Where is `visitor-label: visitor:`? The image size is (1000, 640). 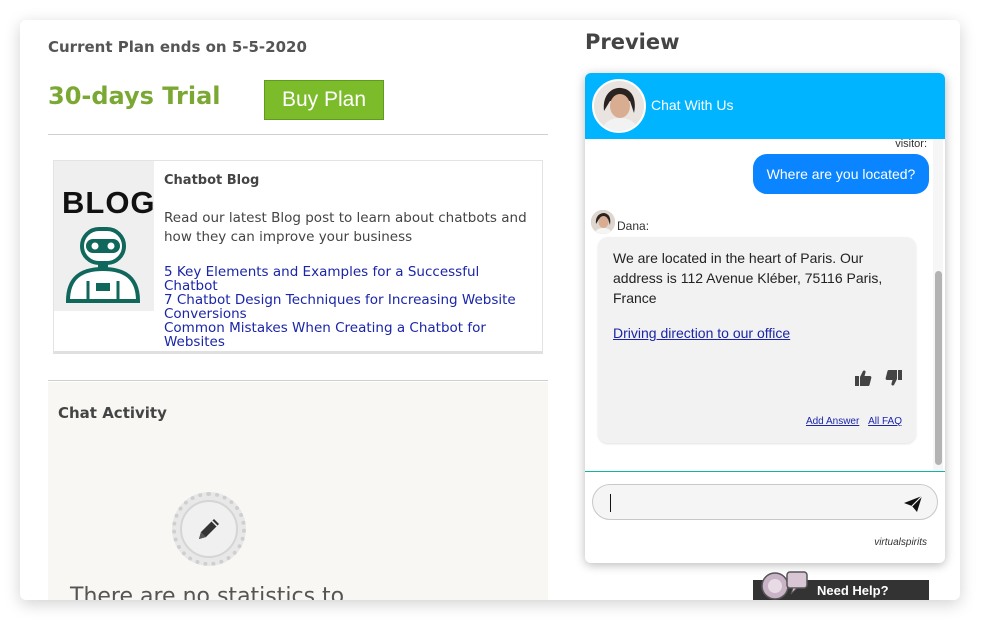
visitor-label: visitor: is located at coordinates (911, 144).